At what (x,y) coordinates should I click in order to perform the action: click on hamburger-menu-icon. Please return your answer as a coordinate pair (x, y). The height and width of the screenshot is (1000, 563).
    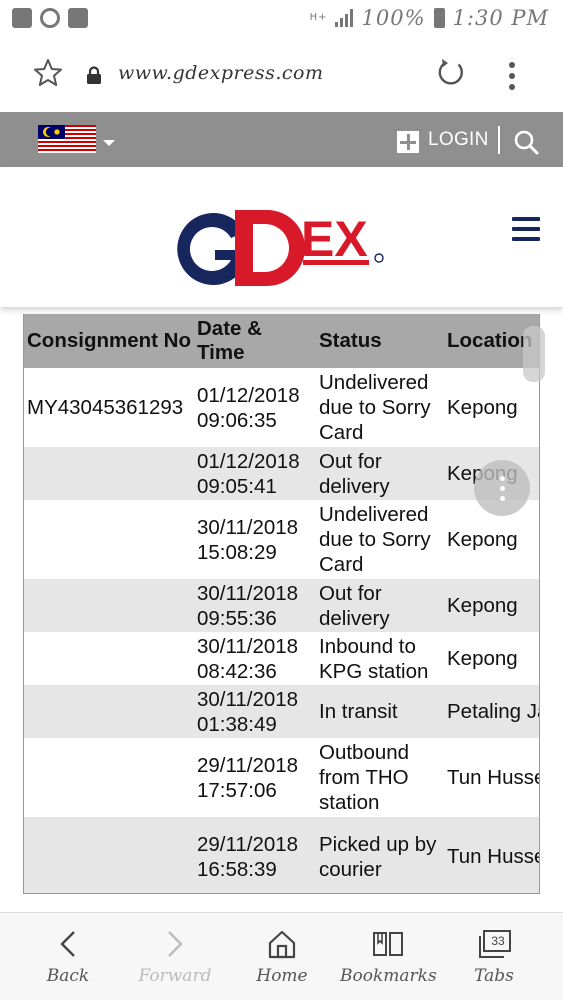
    Looking at the image, I should click on (526, 229).